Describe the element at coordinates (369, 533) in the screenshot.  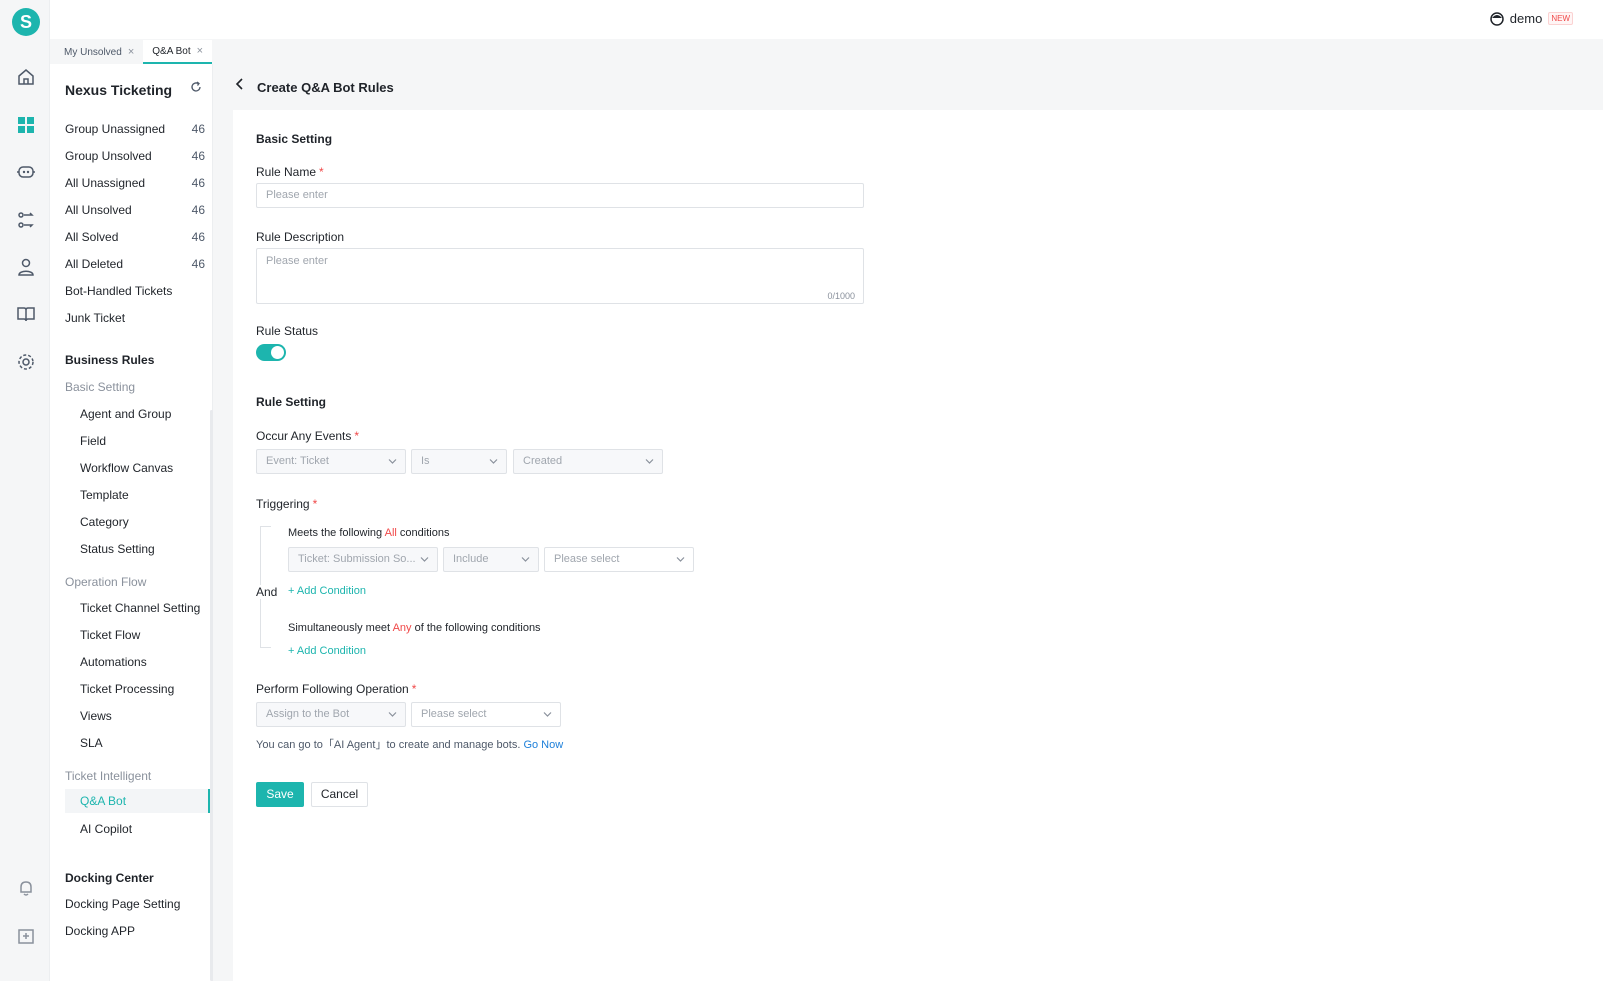
I see `all-conditions-text: Meets the following All conditions` at that location.